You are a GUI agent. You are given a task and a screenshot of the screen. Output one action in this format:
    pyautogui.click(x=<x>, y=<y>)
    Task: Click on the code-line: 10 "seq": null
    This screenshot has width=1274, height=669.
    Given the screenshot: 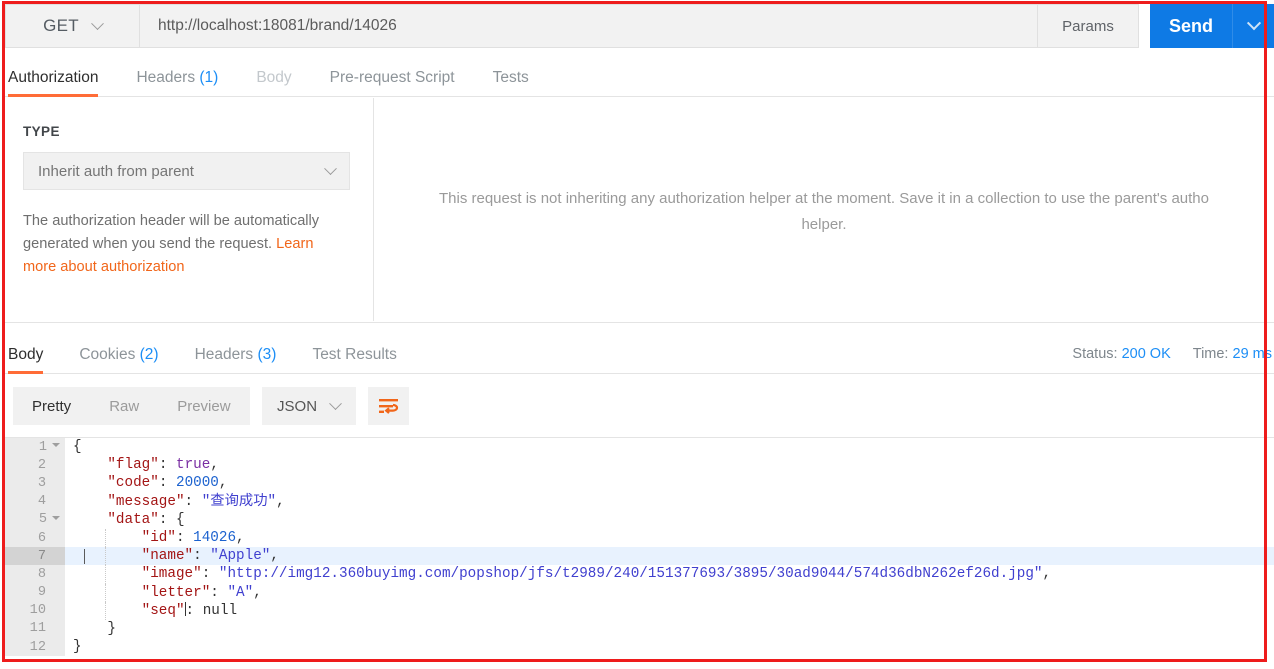 What is the action you would take?
    pyautogui.click(x=639, y=610)
    